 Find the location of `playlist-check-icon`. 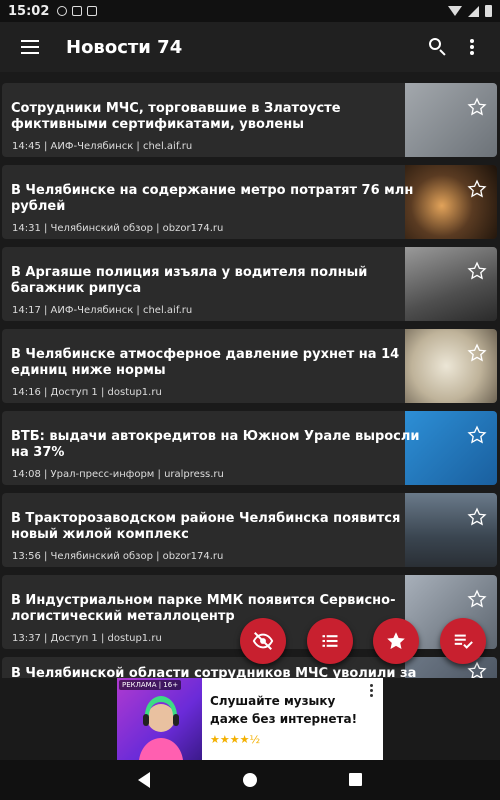

playlist-check-icon is located at coordinates (463, 641).